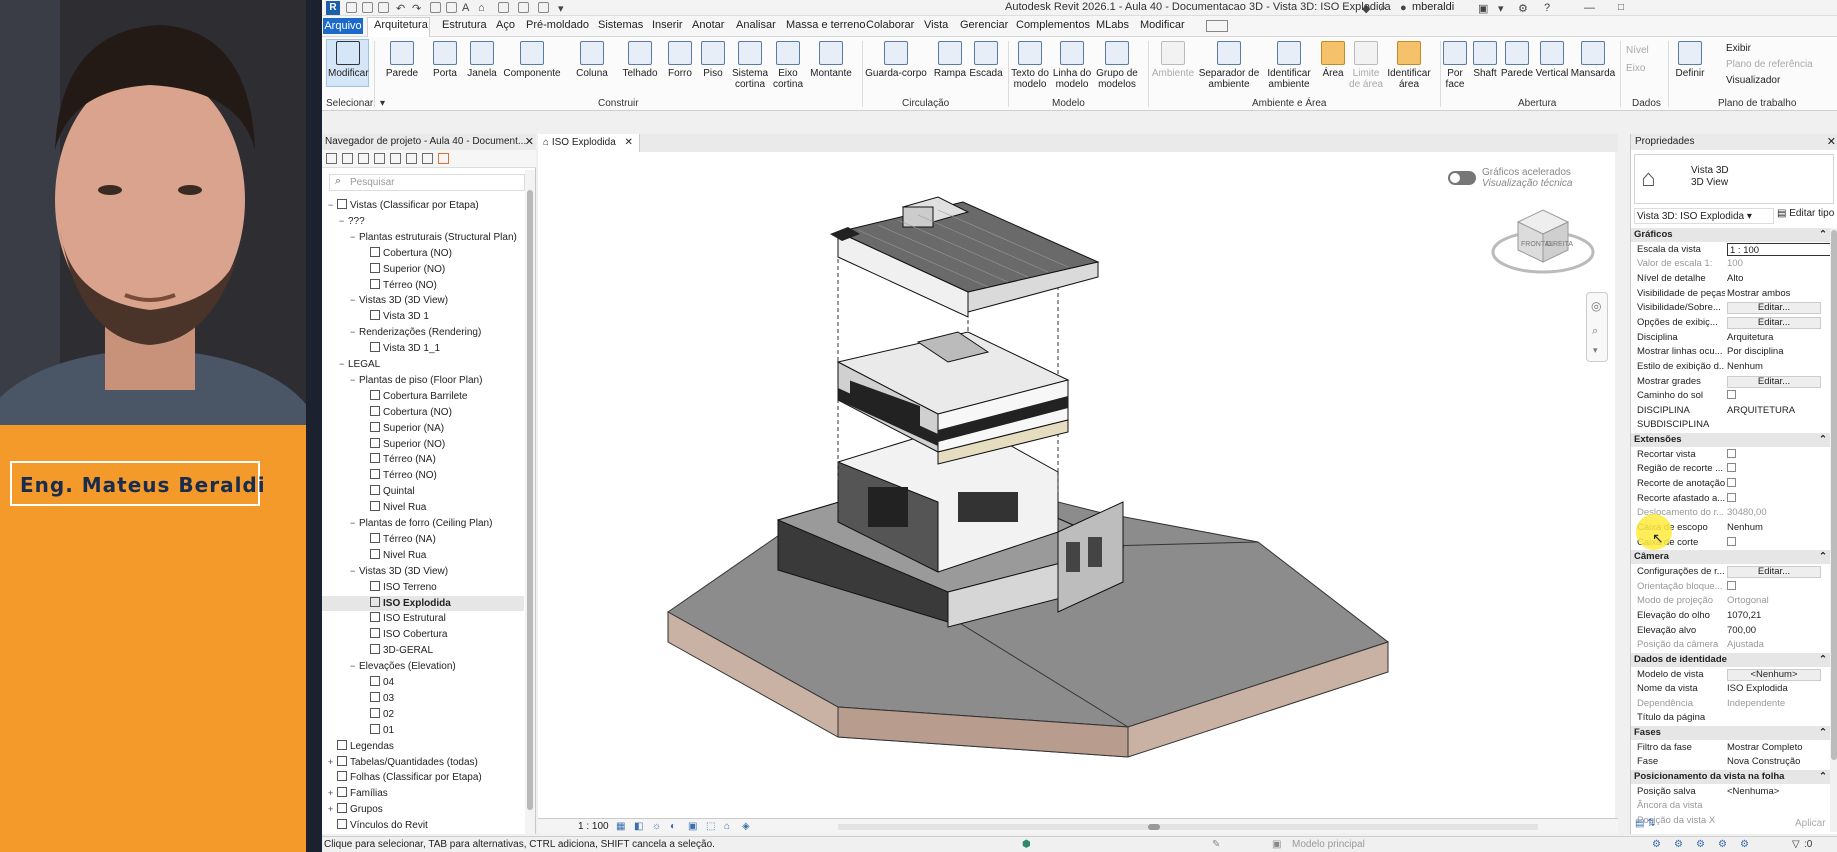 The height and width of the screenshot is (852, 1837). I want to click on nivel-button: Nível, so click(1637, 50).